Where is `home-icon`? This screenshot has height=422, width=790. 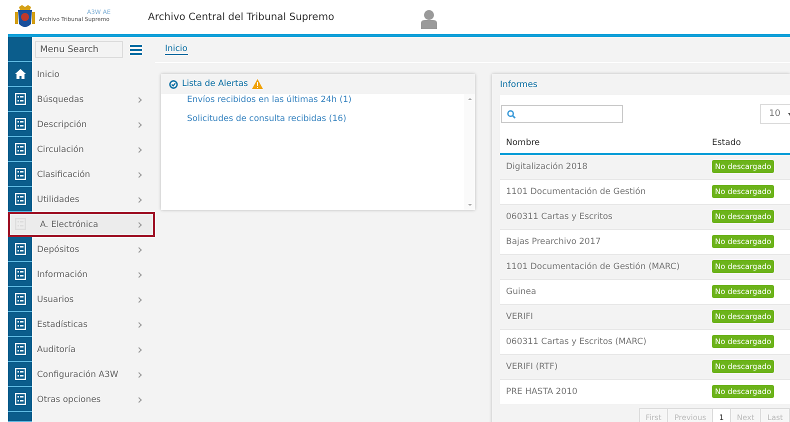
home-icon is located at coordinates (20, 74).